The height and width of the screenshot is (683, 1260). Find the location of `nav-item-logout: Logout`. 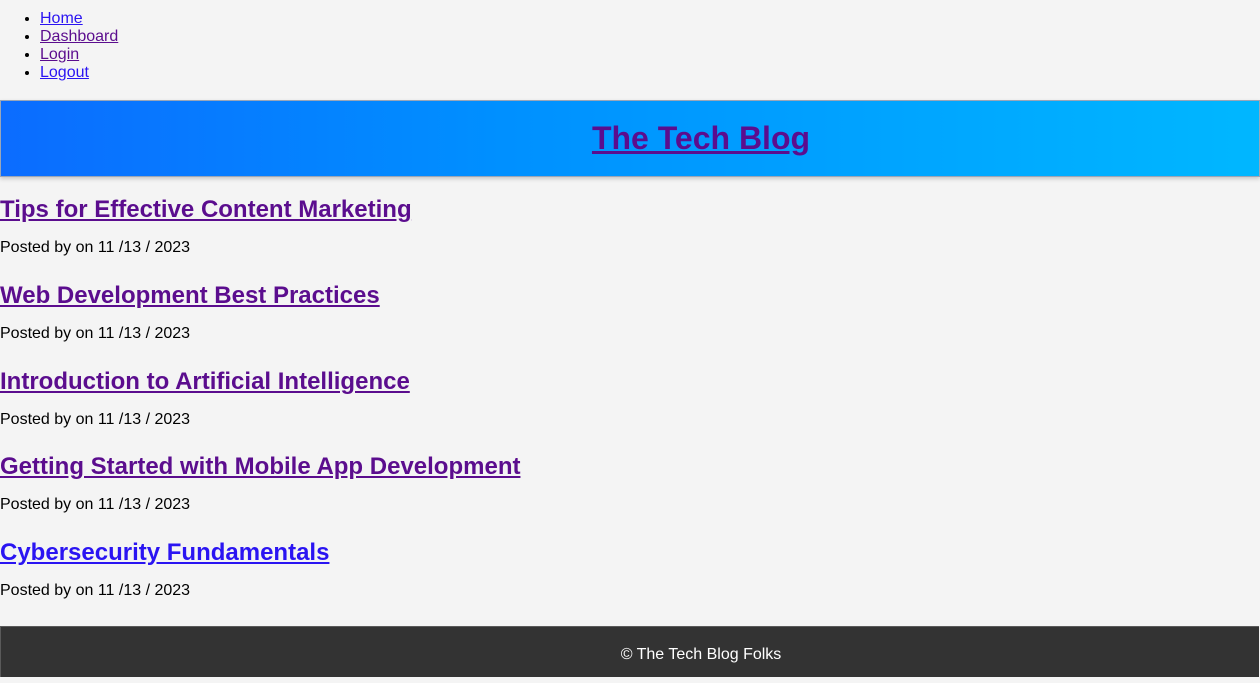

nav-item-logout: Logout is located at coordinates (79, 73).